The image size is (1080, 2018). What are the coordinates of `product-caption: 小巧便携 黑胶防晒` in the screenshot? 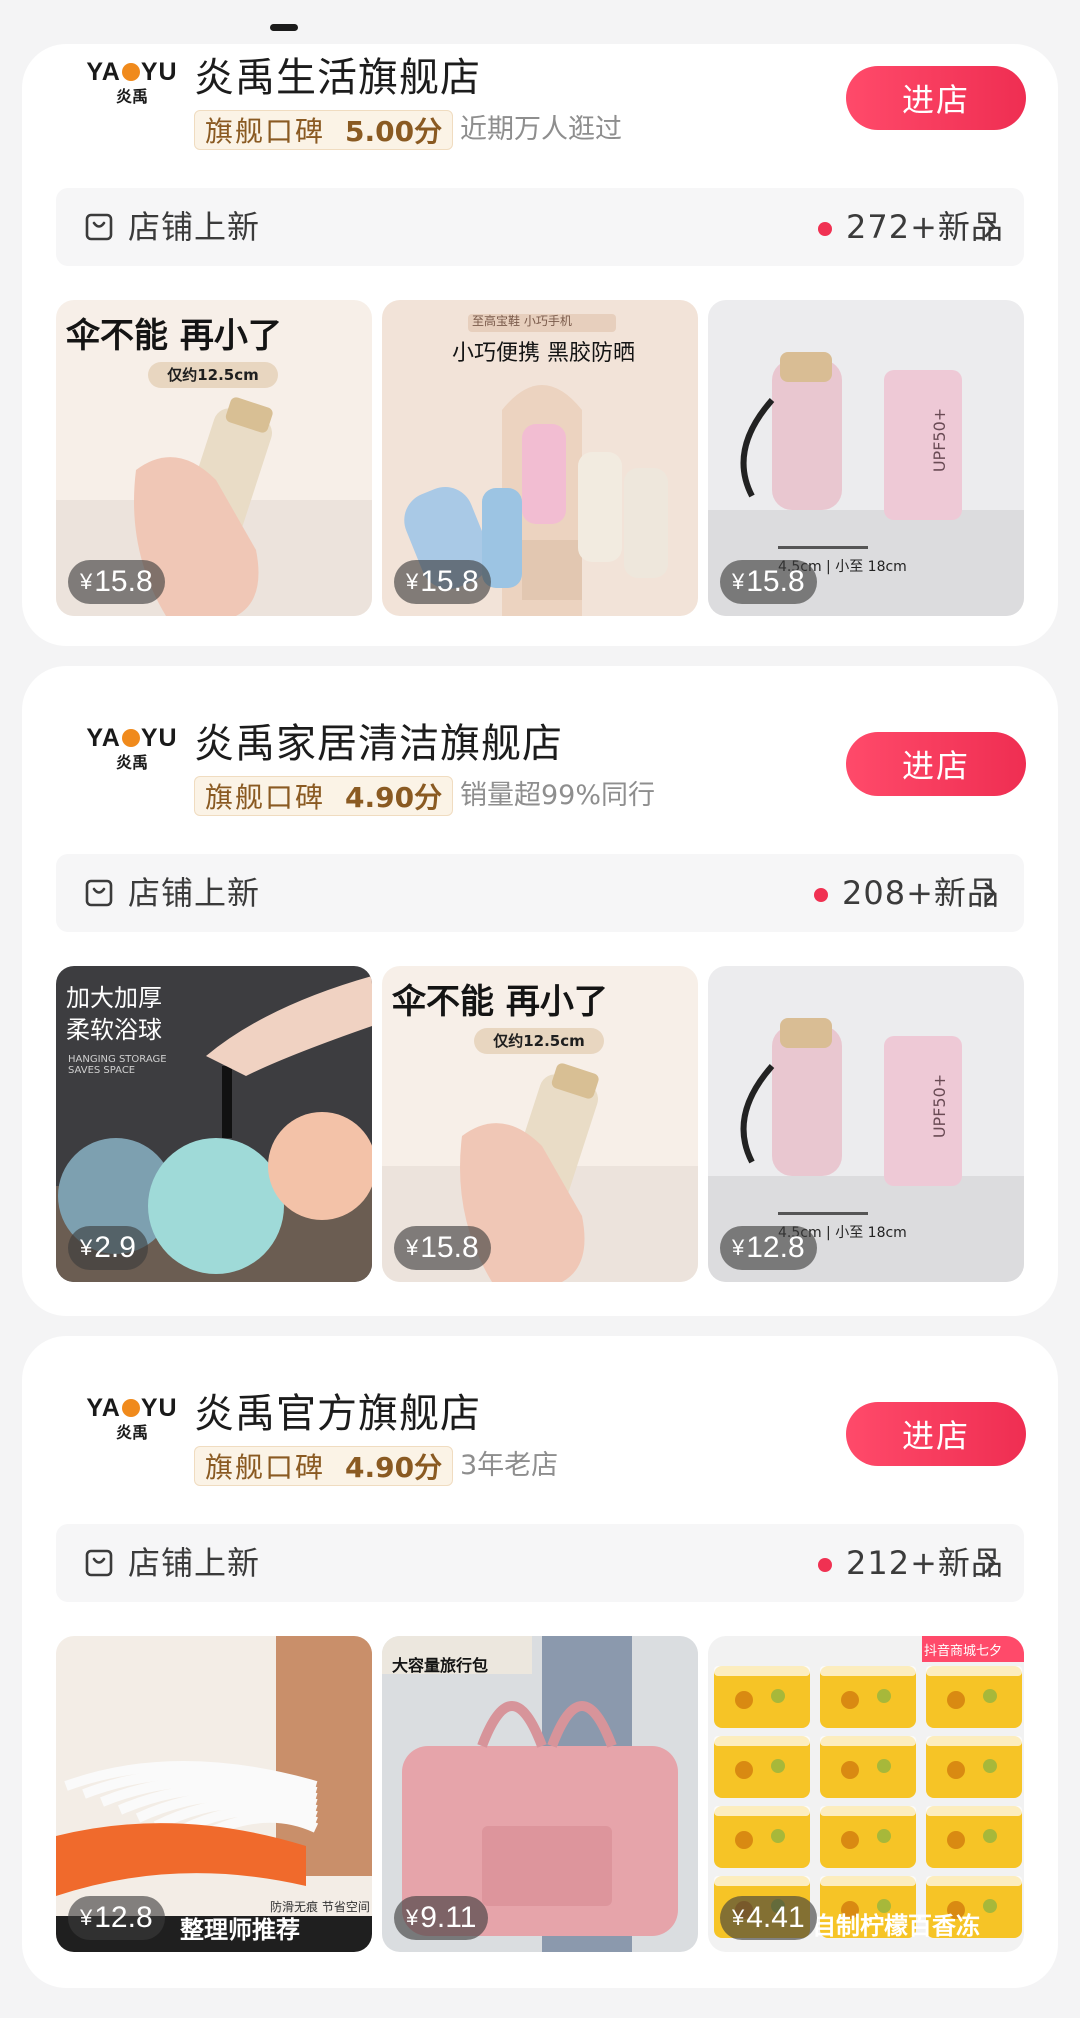 It's located at (543, 353).